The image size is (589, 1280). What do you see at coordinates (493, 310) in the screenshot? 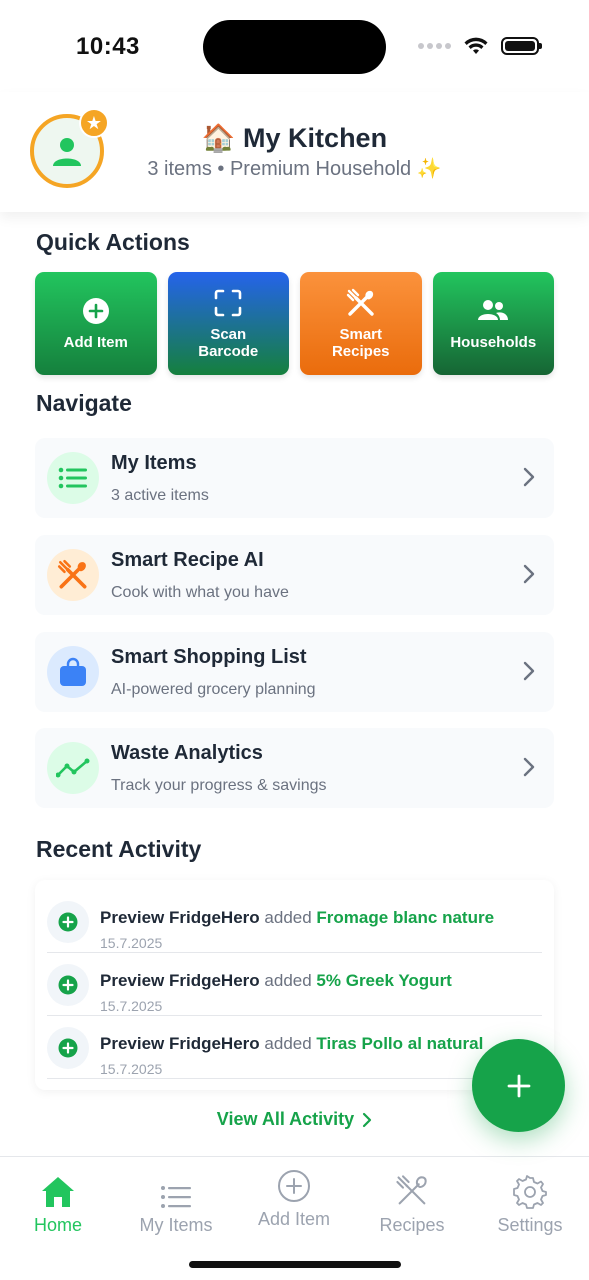
I see `people-icon` at bounding box center [493, 310].